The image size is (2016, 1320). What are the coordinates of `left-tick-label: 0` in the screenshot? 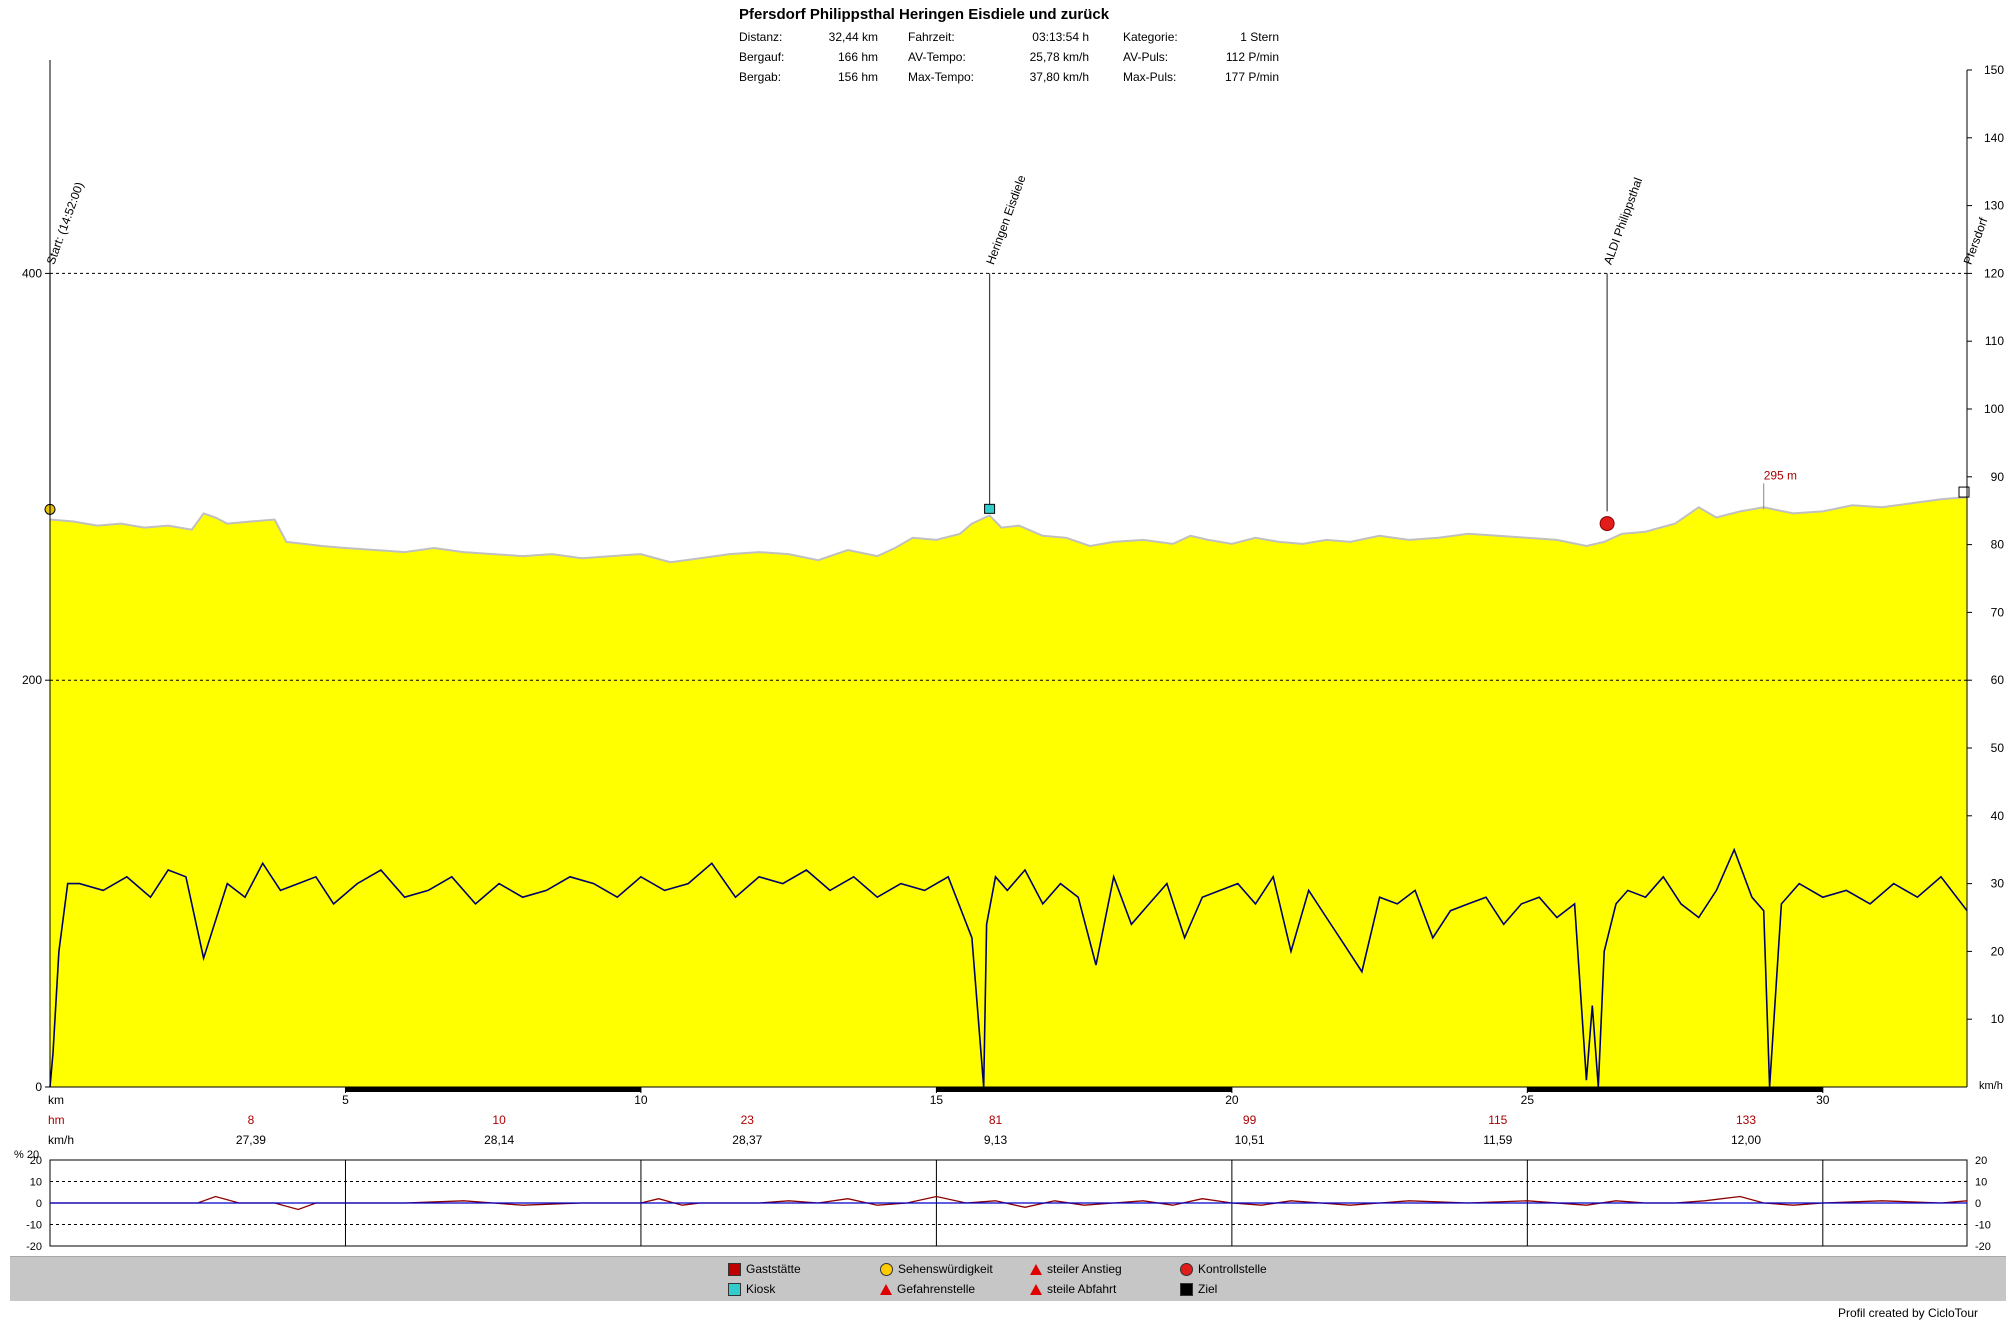 It's located at (38, 1087).